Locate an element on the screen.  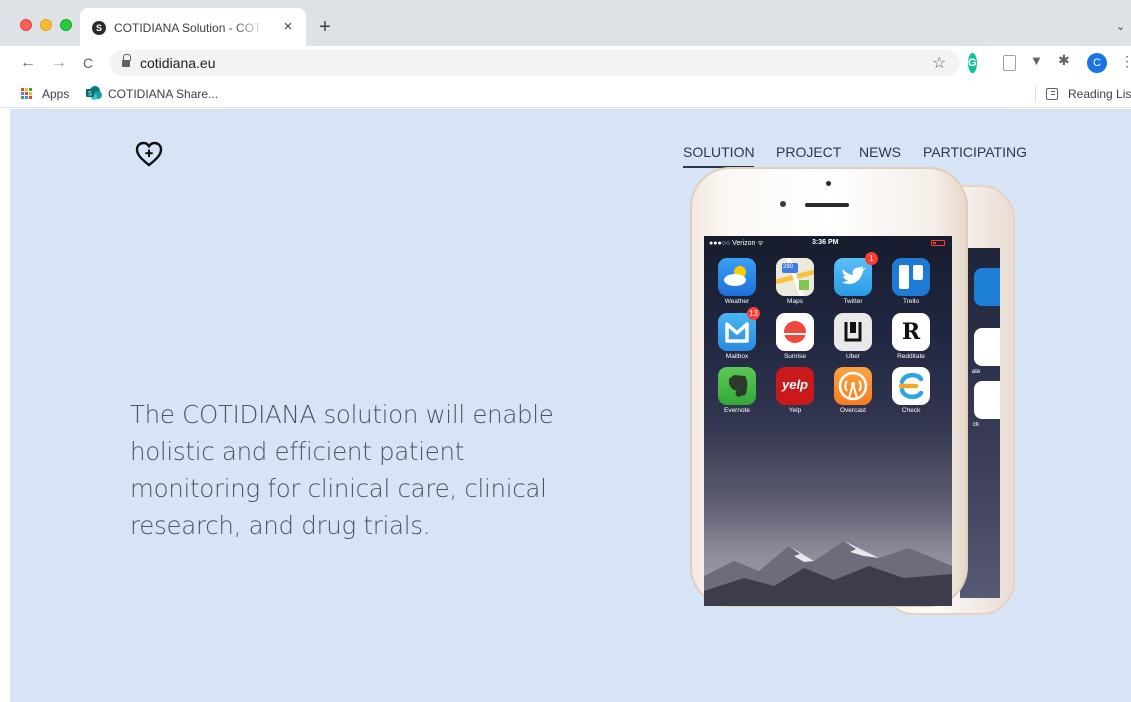
zoom-window-button is located at coordinates (66, 25).